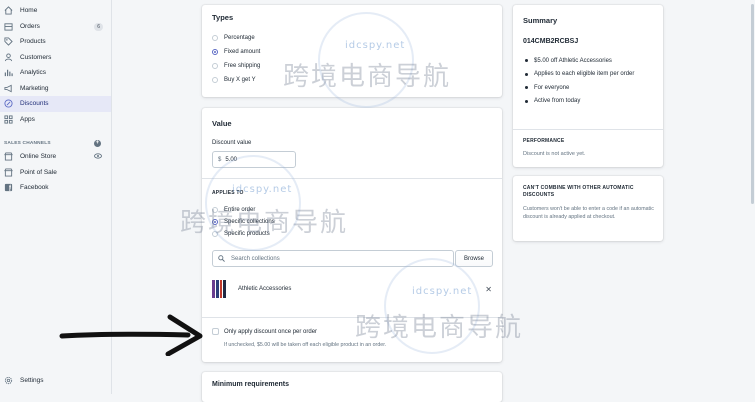 The image size is (755, 402). I want to click on currency-prefix: $, so click(220, 159).